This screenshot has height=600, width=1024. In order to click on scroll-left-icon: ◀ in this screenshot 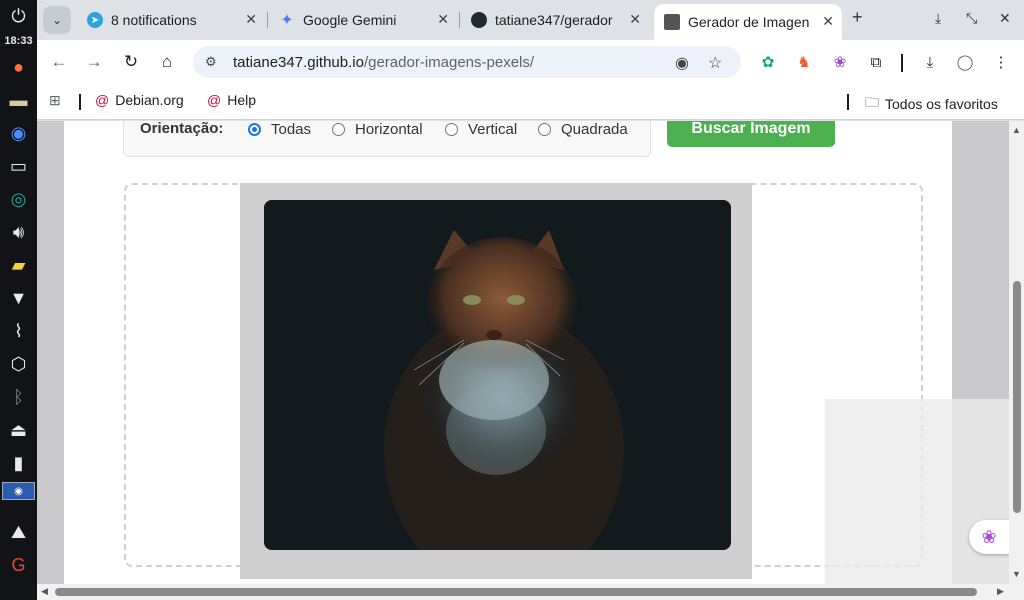, I will do `click(44, 591)`.